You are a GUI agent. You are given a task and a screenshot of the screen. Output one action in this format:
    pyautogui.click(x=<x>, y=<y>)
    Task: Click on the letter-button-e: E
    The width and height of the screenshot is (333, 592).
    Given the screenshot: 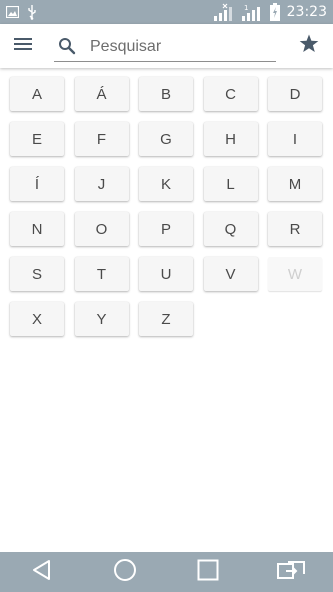 What is the action you would take?
    pyautogui.click(x=37, y=139)
    